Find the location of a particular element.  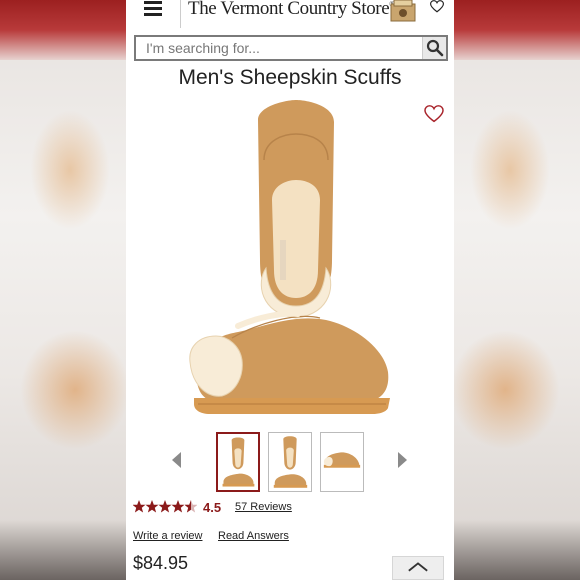

heart-icon is located at coordinates (437, 6).